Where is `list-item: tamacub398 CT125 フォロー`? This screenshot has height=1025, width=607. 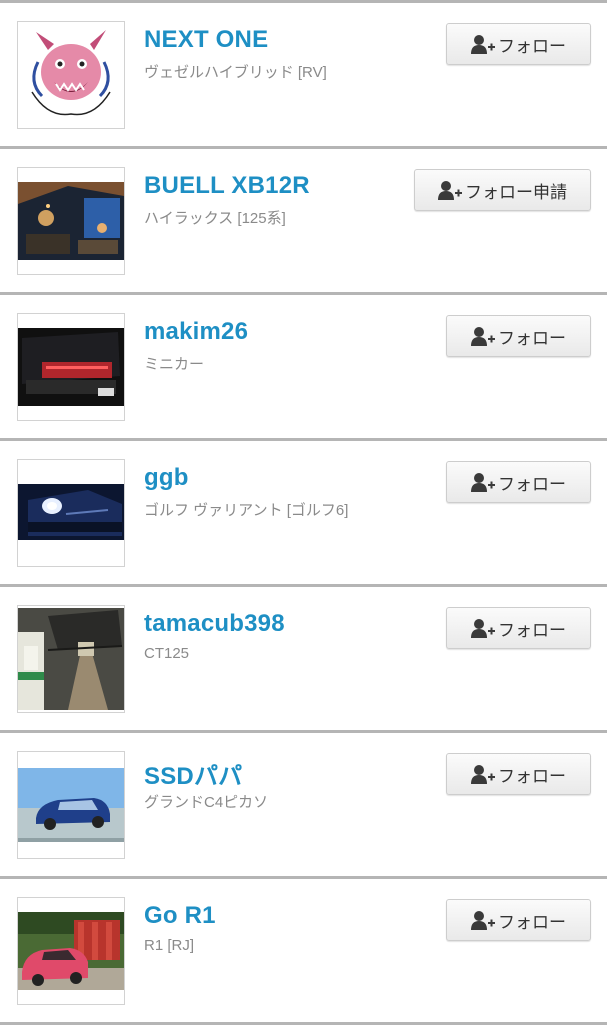
list-item: tamacub398 CT125 フォロー is located at coordinates (303, 660).